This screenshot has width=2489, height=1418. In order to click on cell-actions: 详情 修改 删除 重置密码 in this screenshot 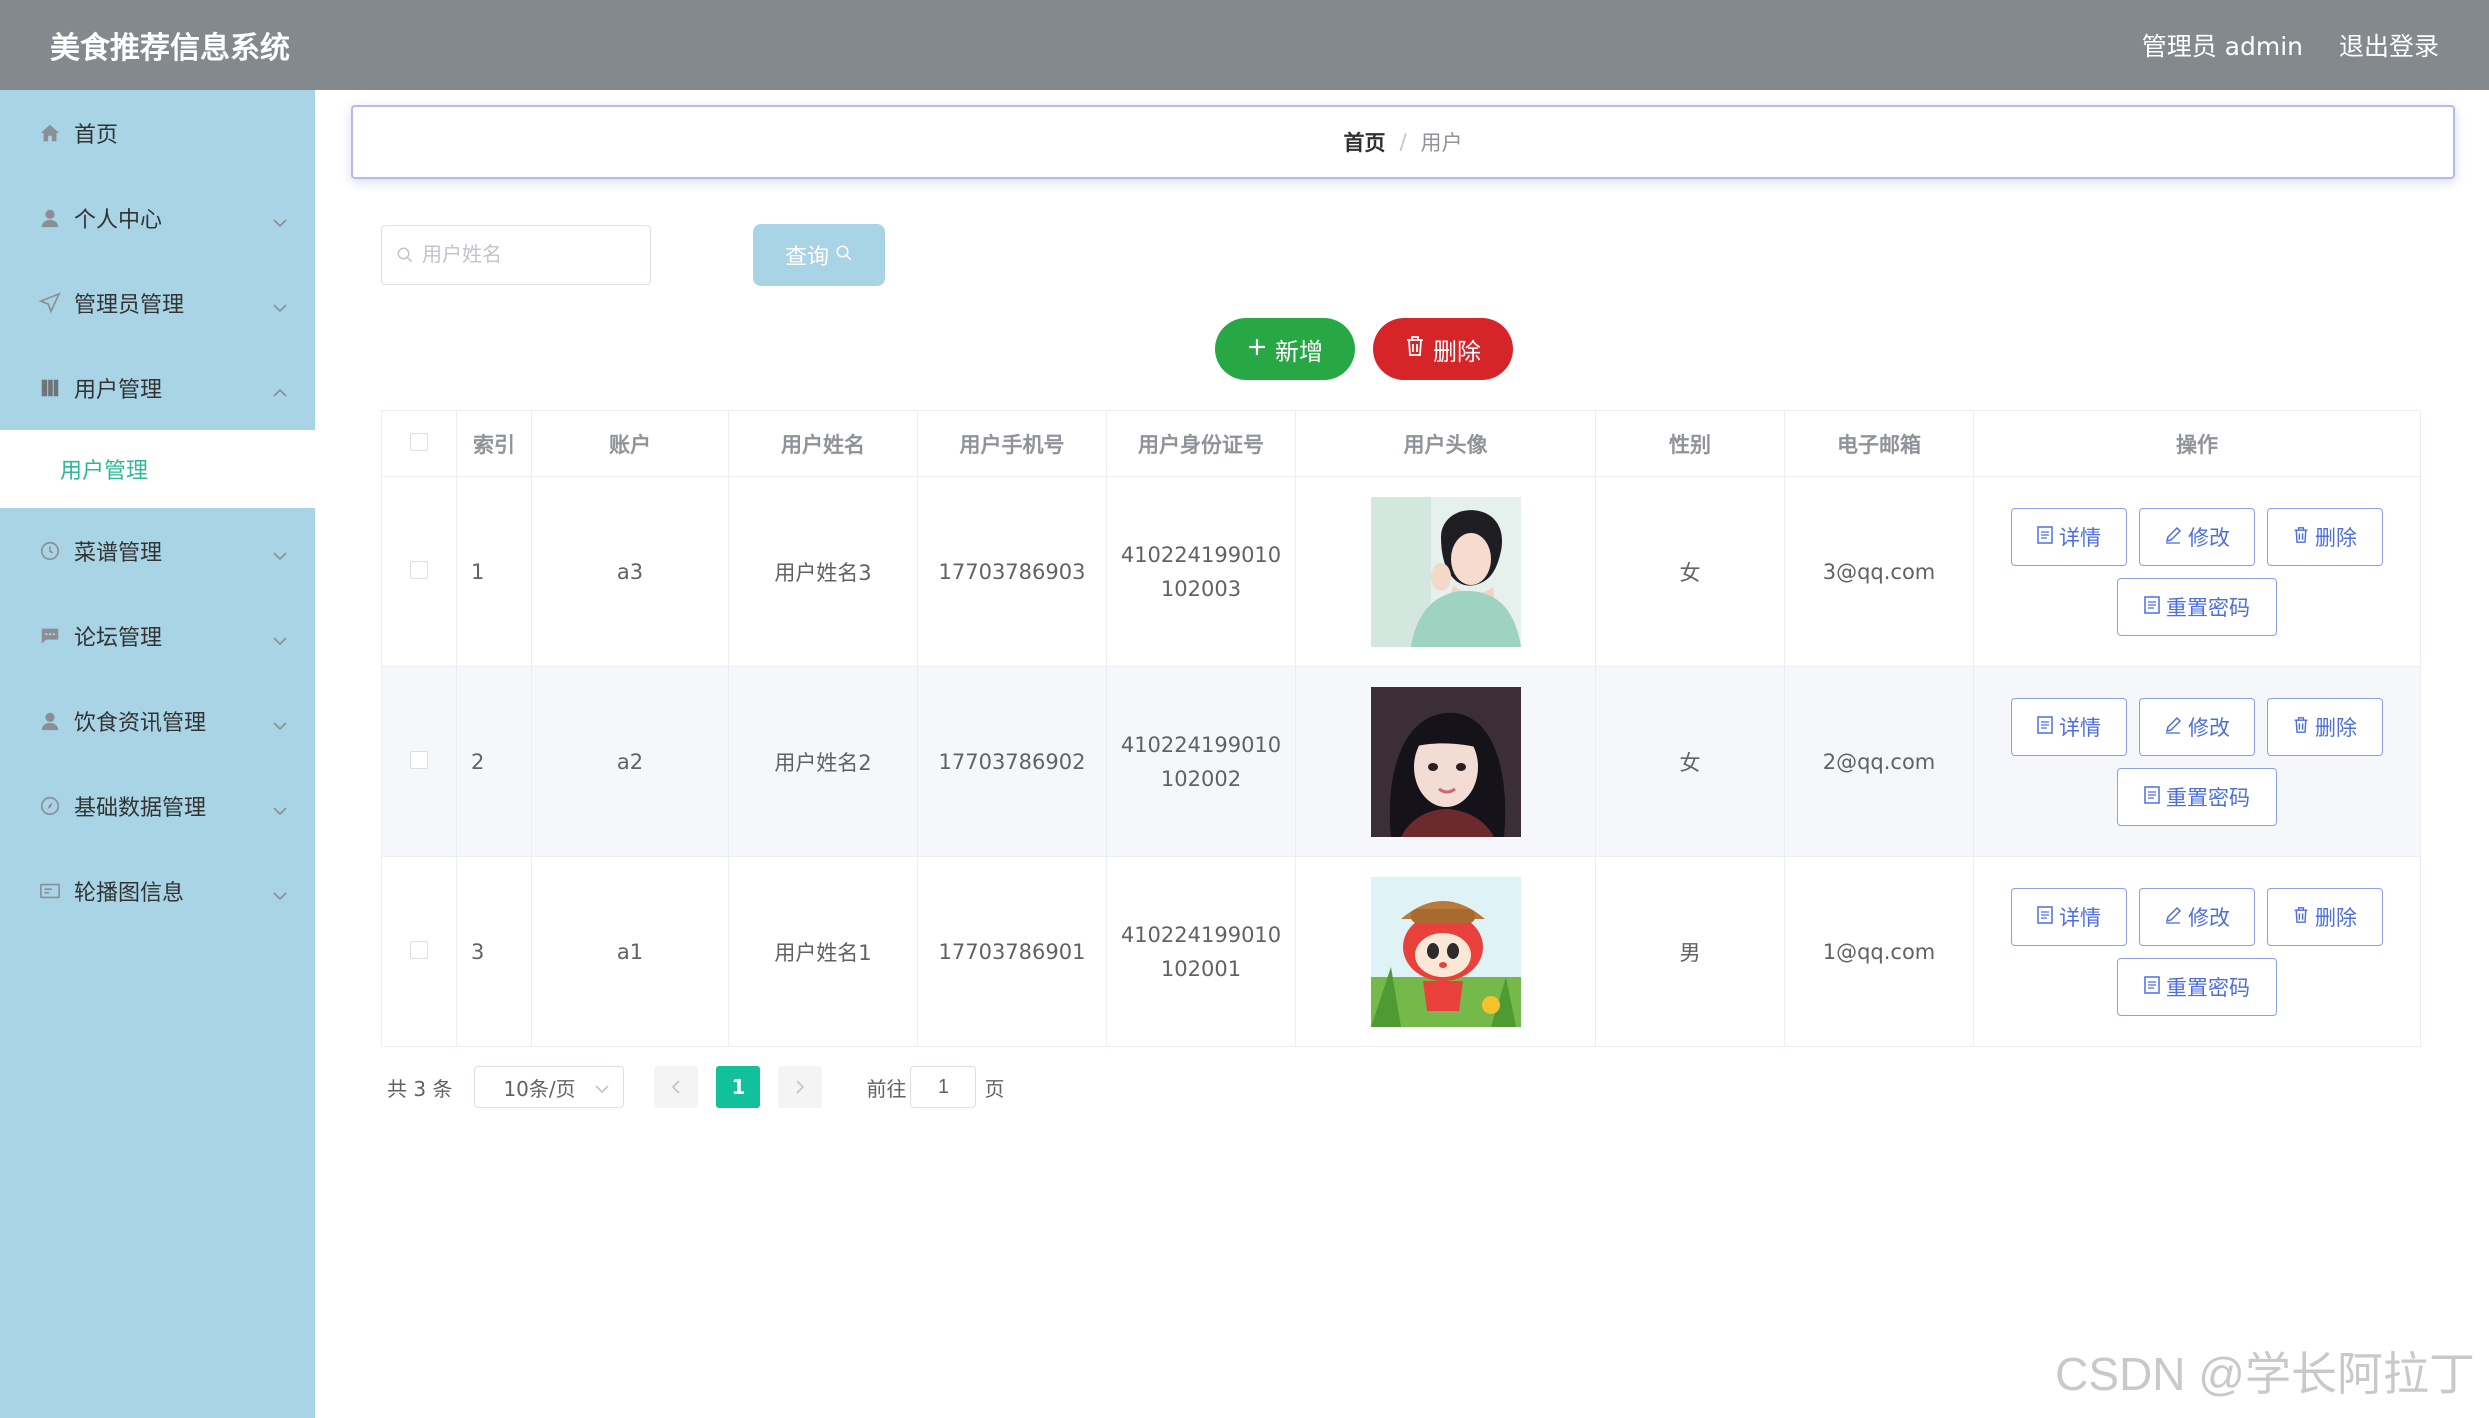, I will do `click(2197, 571)`.